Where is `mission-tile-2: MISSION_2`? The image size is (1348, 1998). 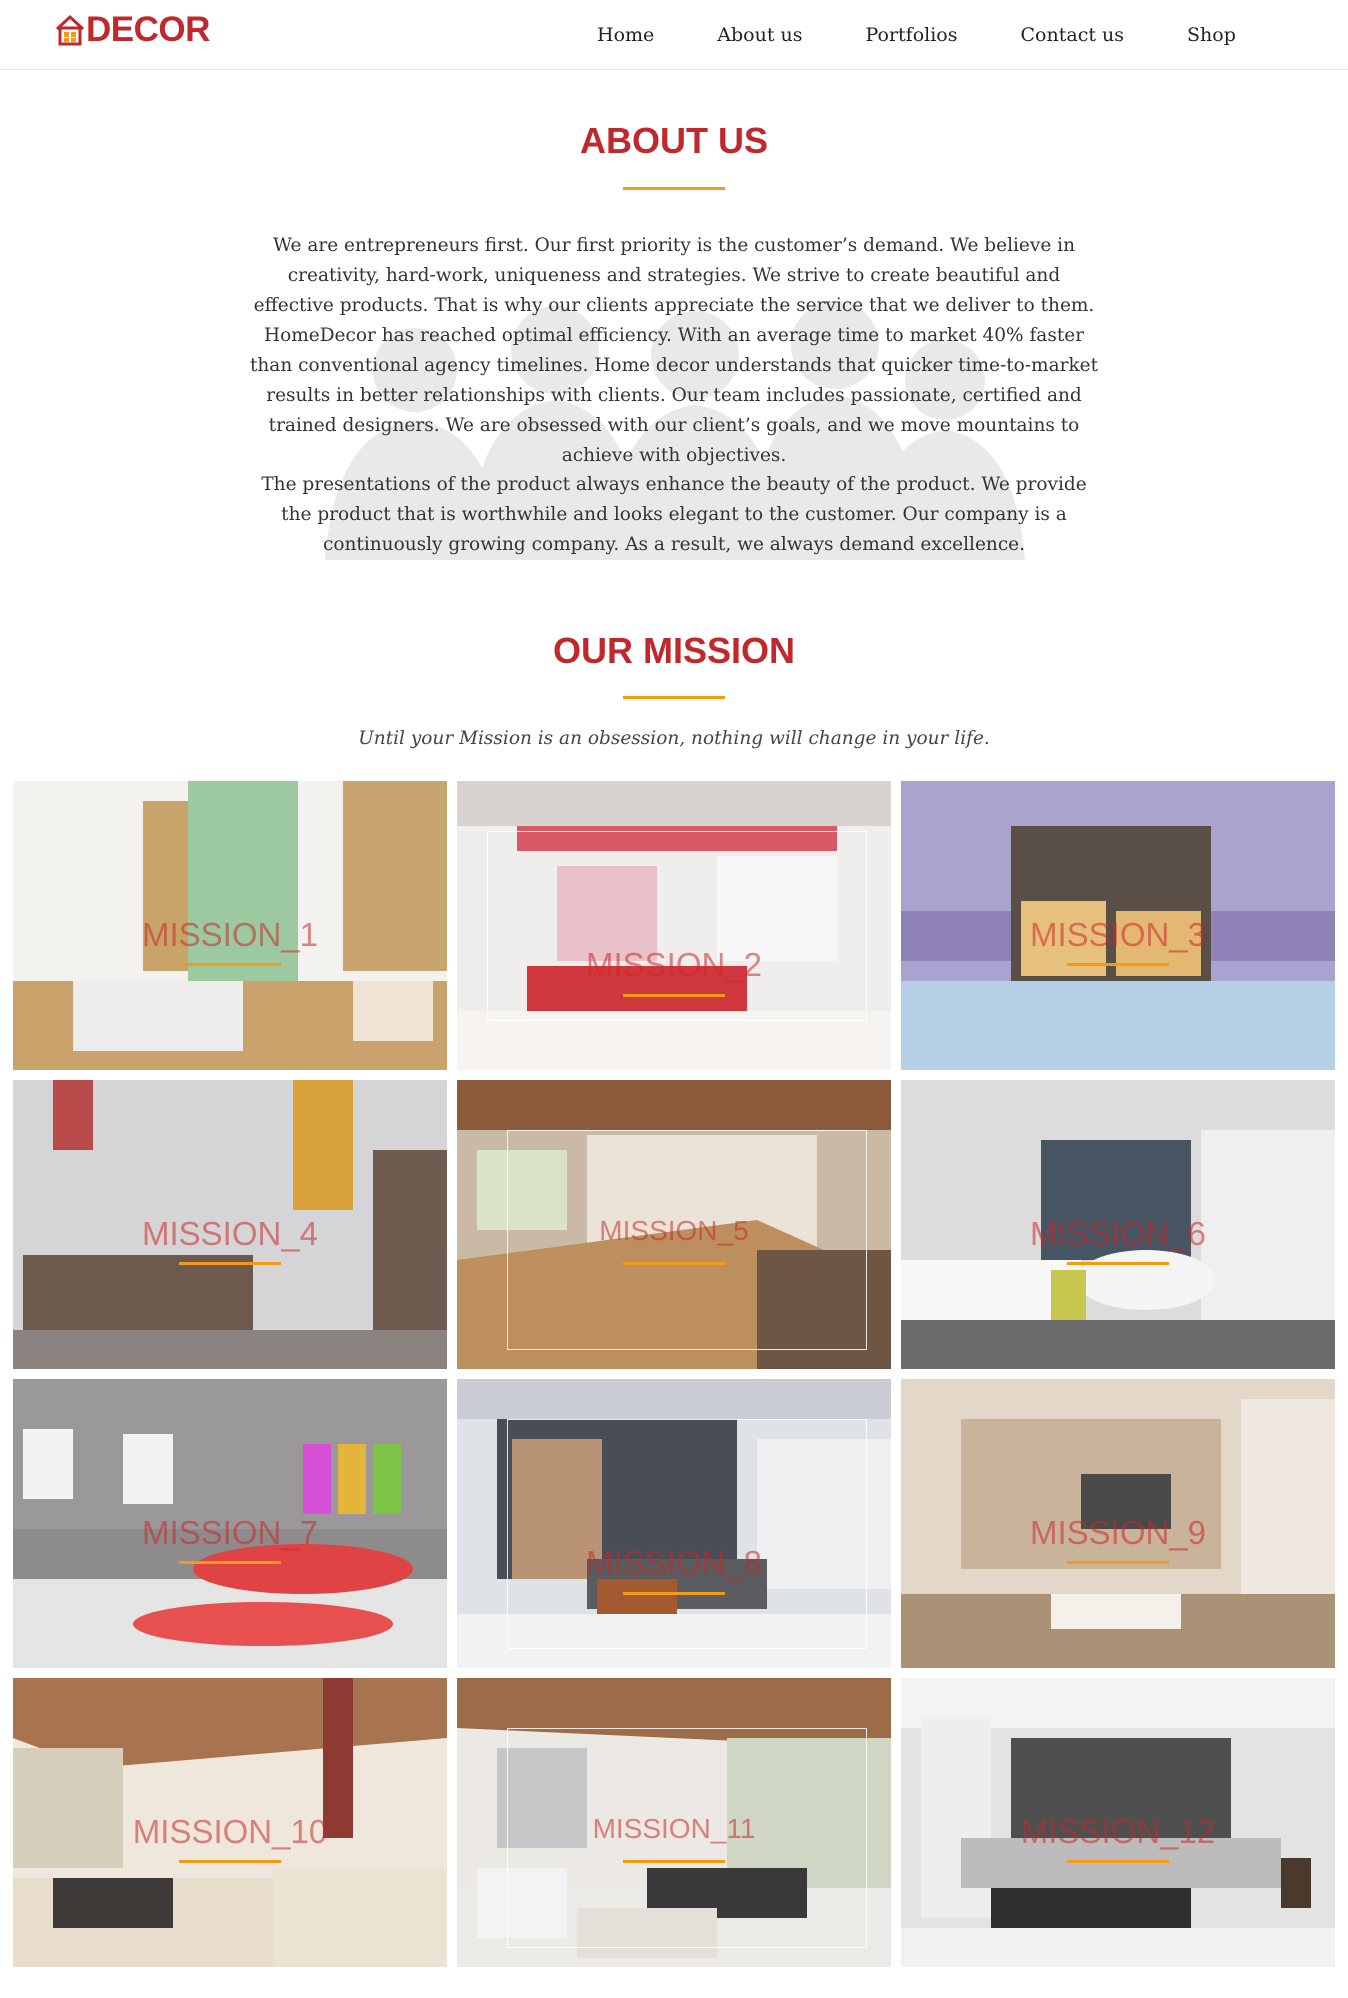 mission-tile-2: MISSION_2 is located at coordinates (674, 925).